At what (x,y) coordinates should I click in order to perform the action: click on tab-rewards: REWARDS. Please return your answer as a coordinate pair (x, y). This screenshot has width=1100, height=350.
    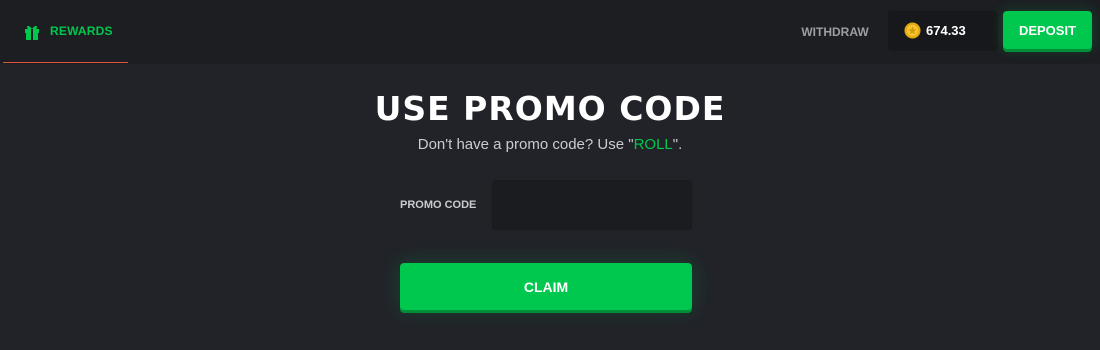
    Looking at the image, I should click on (65, 31).